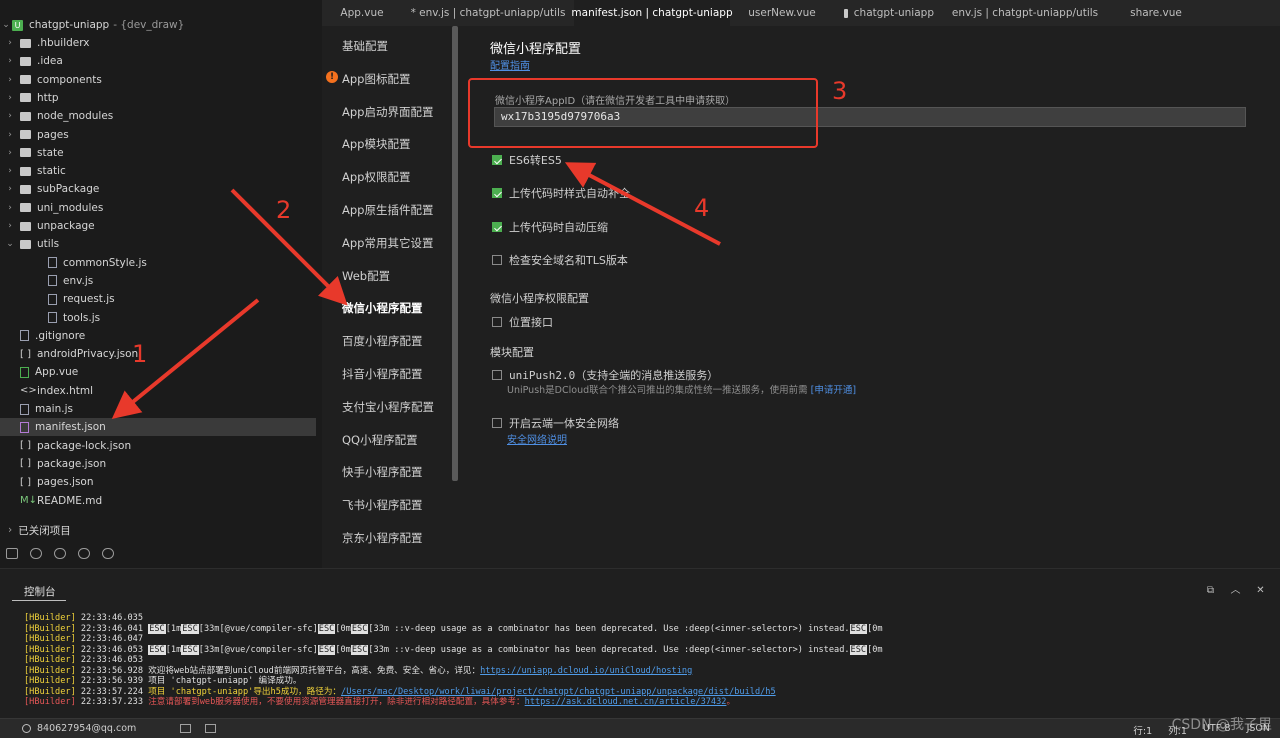 The width and height of the screenshot is (1280, 738). Describe the element at coordinates (158, 501) in the screenshot. I see `tree-item: M↓ README.md` at that location.